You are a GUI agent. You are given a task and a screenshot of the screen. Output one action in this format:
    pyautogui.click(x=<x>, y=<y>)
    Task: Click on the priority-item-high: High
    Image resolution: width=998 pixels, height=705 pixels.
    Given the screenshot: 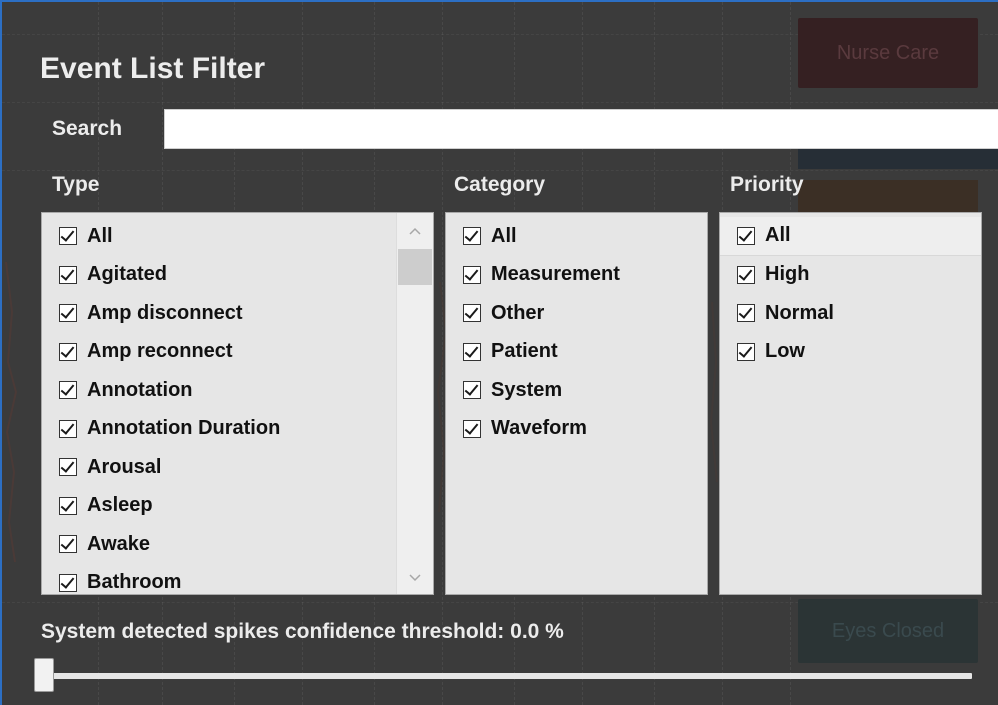 What is the action you would take?
    pyautogui.click(x=850, y=275)
    